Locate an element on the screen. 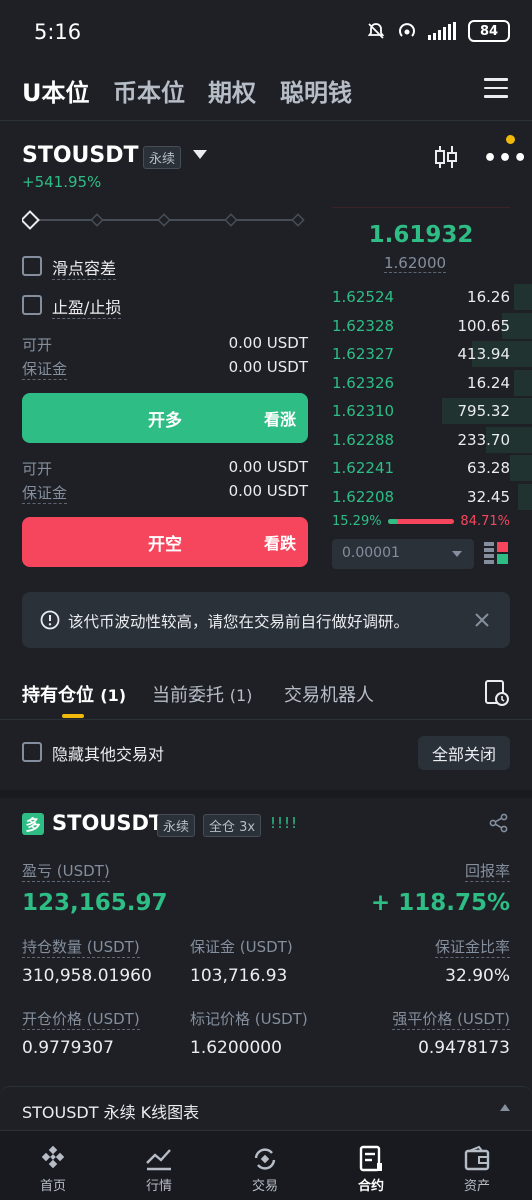 The height and width of the screenshot is (1200, 532). tab-trading-bots: 交易机器人 is located at coordinates (329, 694).